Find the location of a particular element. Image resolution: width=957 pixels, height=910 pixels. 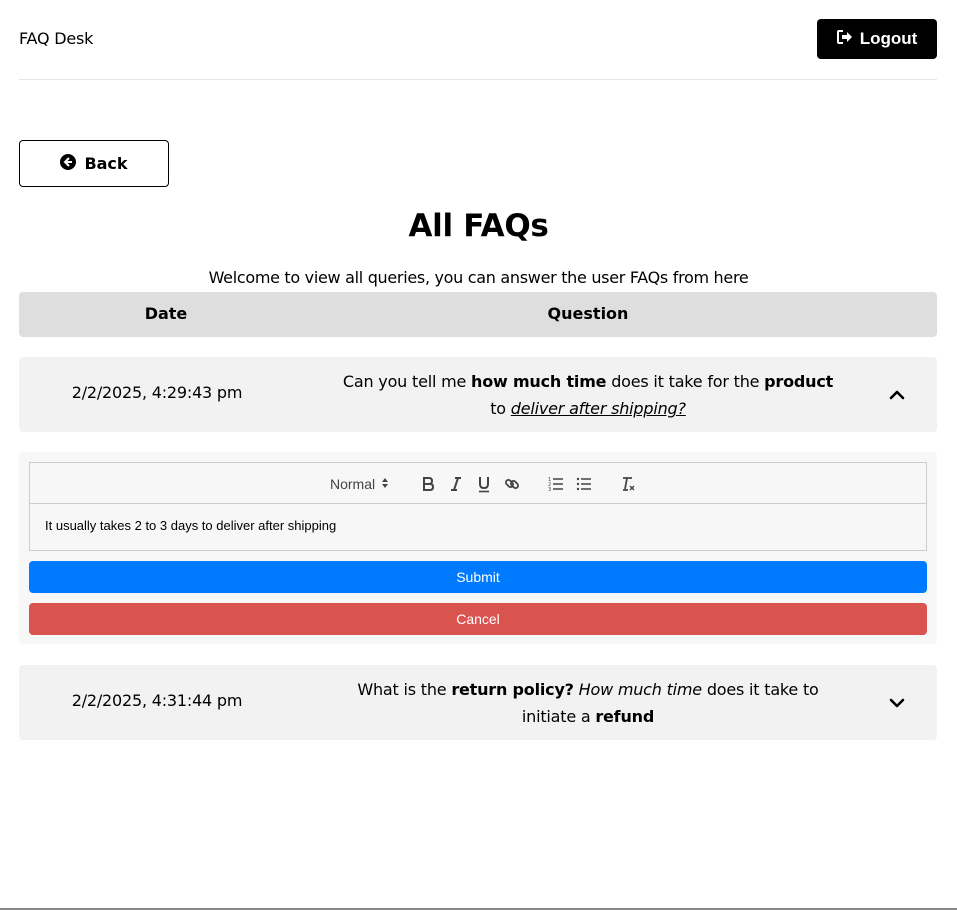

navbar: FAQ Desk Logout is located at coordinates (478, 40).